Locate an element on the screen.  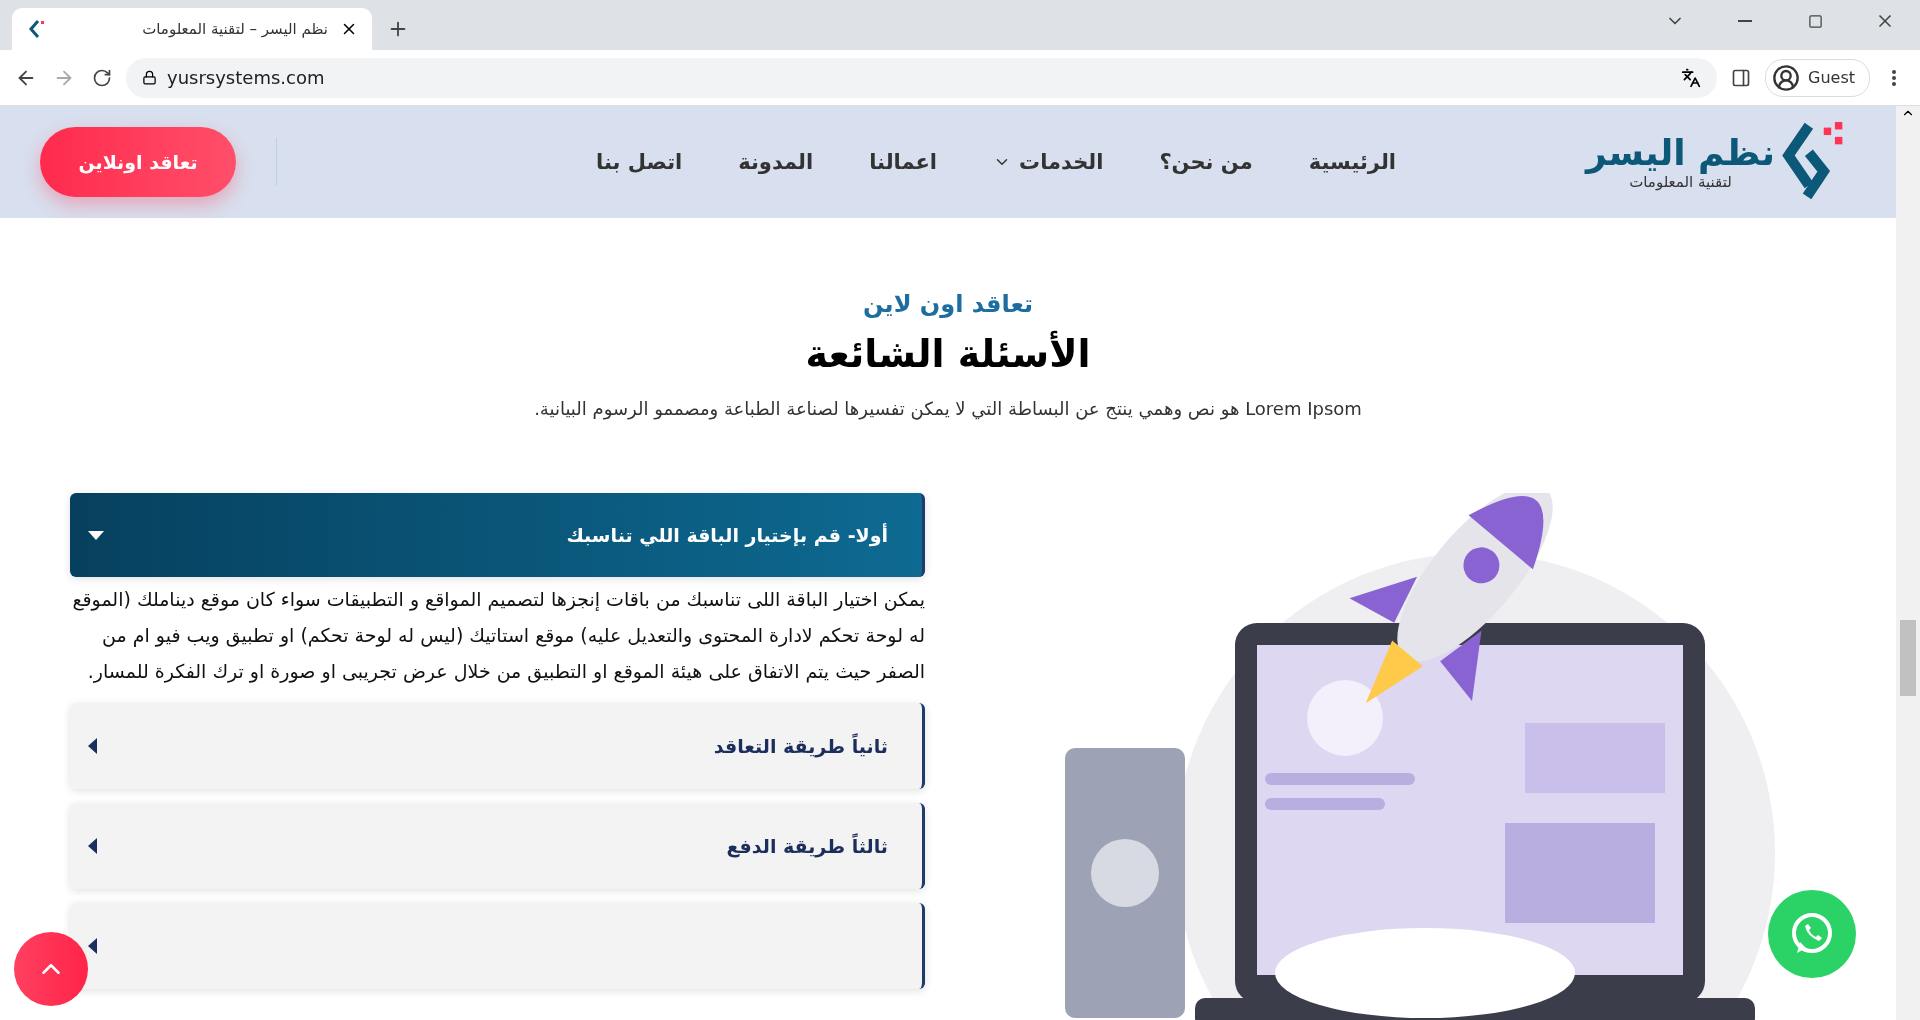
minimize-icon is located at coordinates (1745, 21).